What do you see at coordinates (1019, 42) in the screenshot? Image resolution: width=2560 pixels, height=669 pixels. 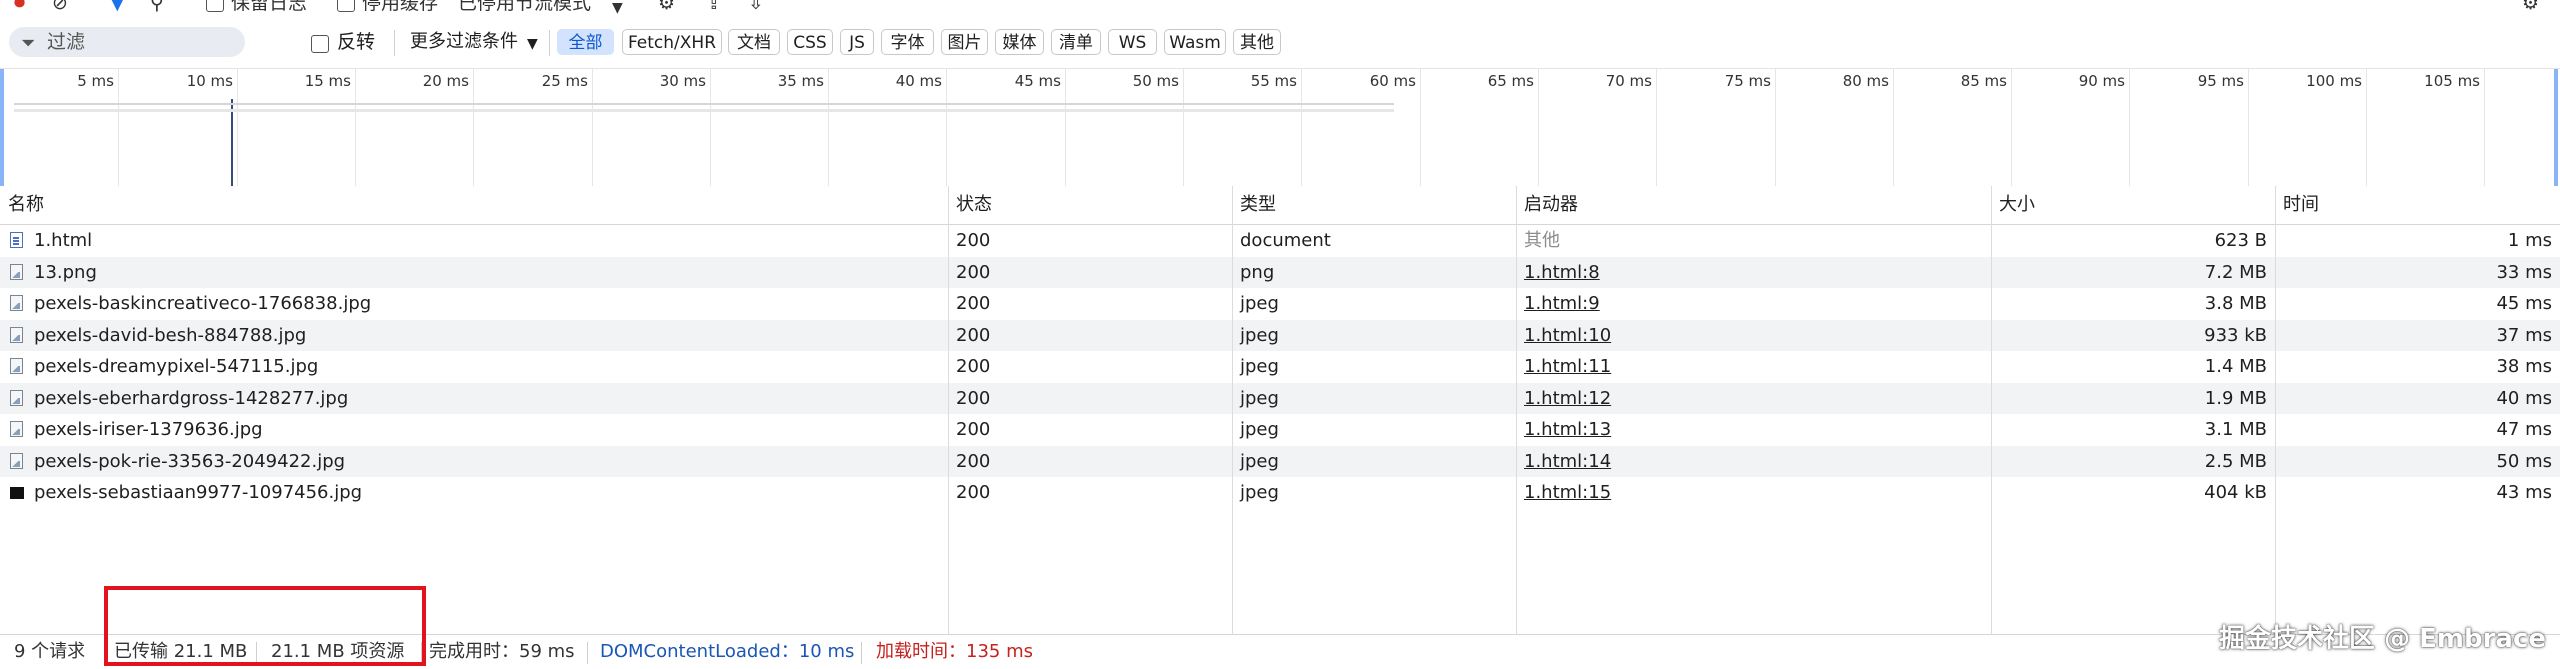 I see `filter-type-chip: 媒体` at bounding box center [1019, 42].